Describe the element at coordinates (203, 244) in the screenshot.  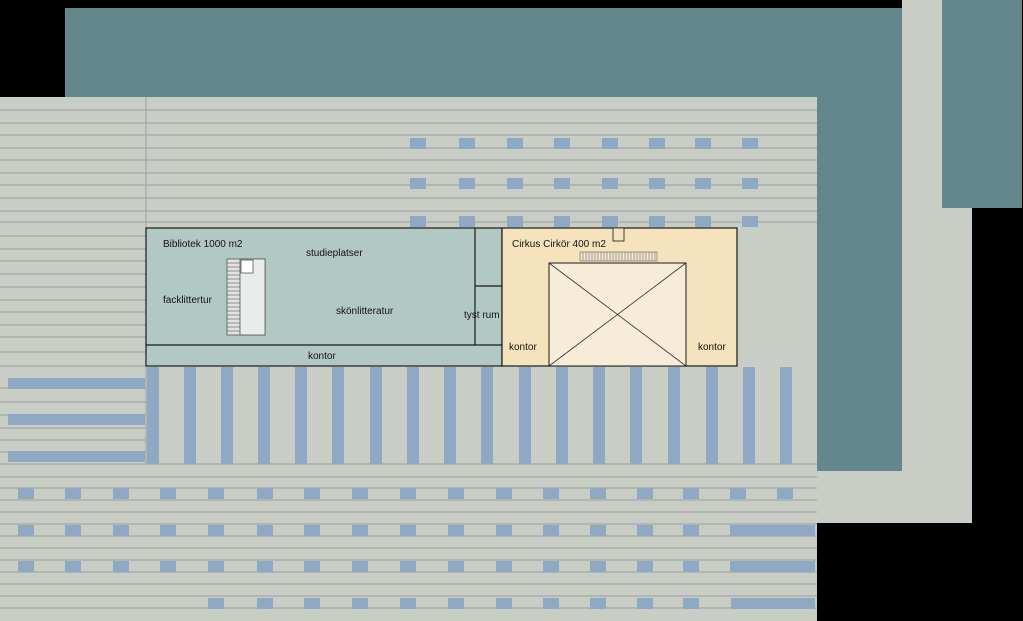
I see `library-title: Bibliotek 1000 m2` at that location.